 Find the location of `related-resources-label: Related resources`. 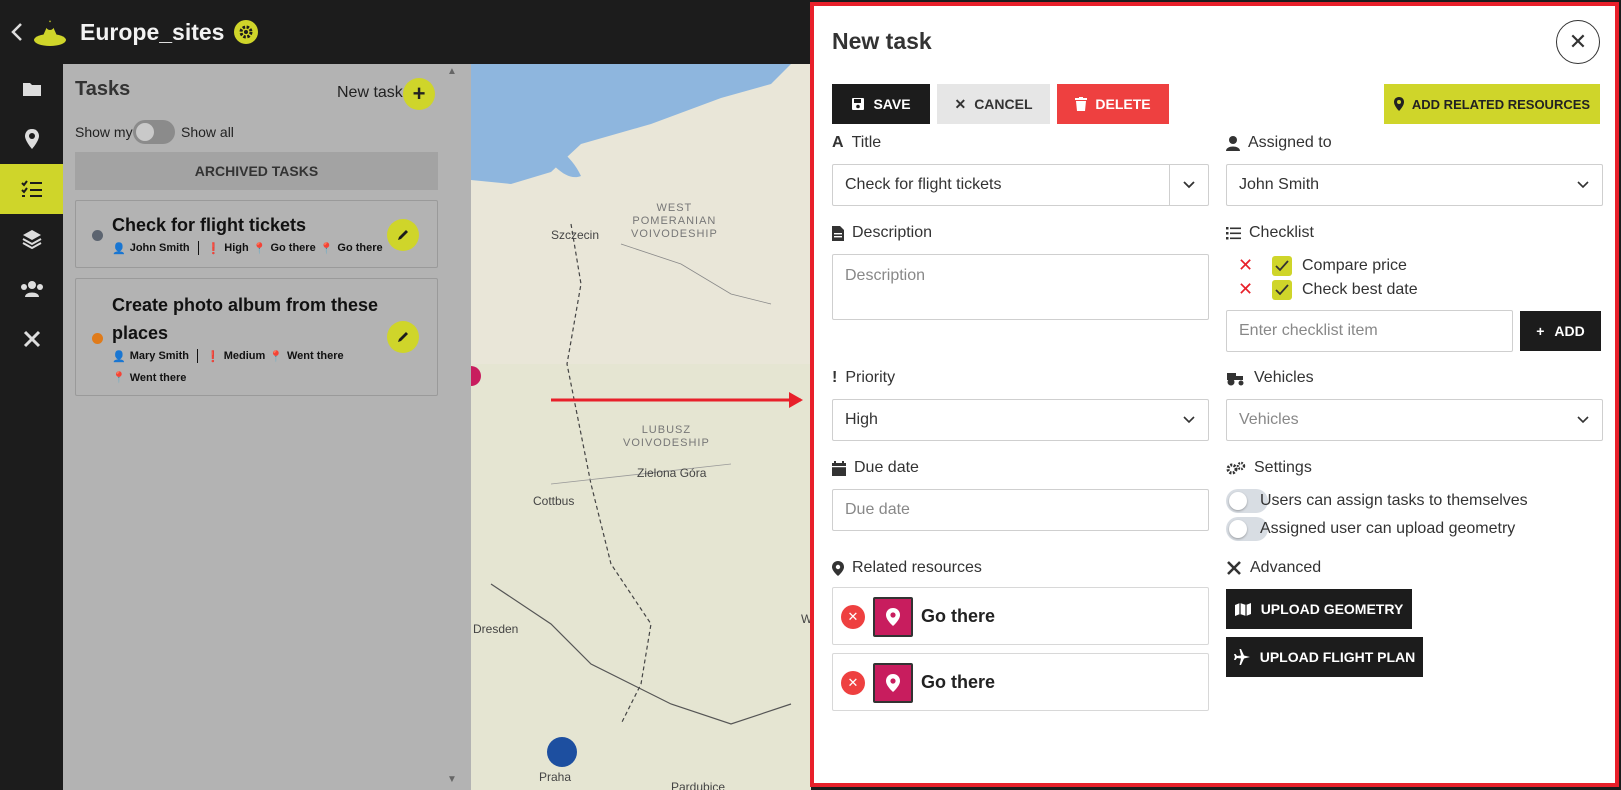

related-resources-label: Related resources is located at coordinates (907, 568).